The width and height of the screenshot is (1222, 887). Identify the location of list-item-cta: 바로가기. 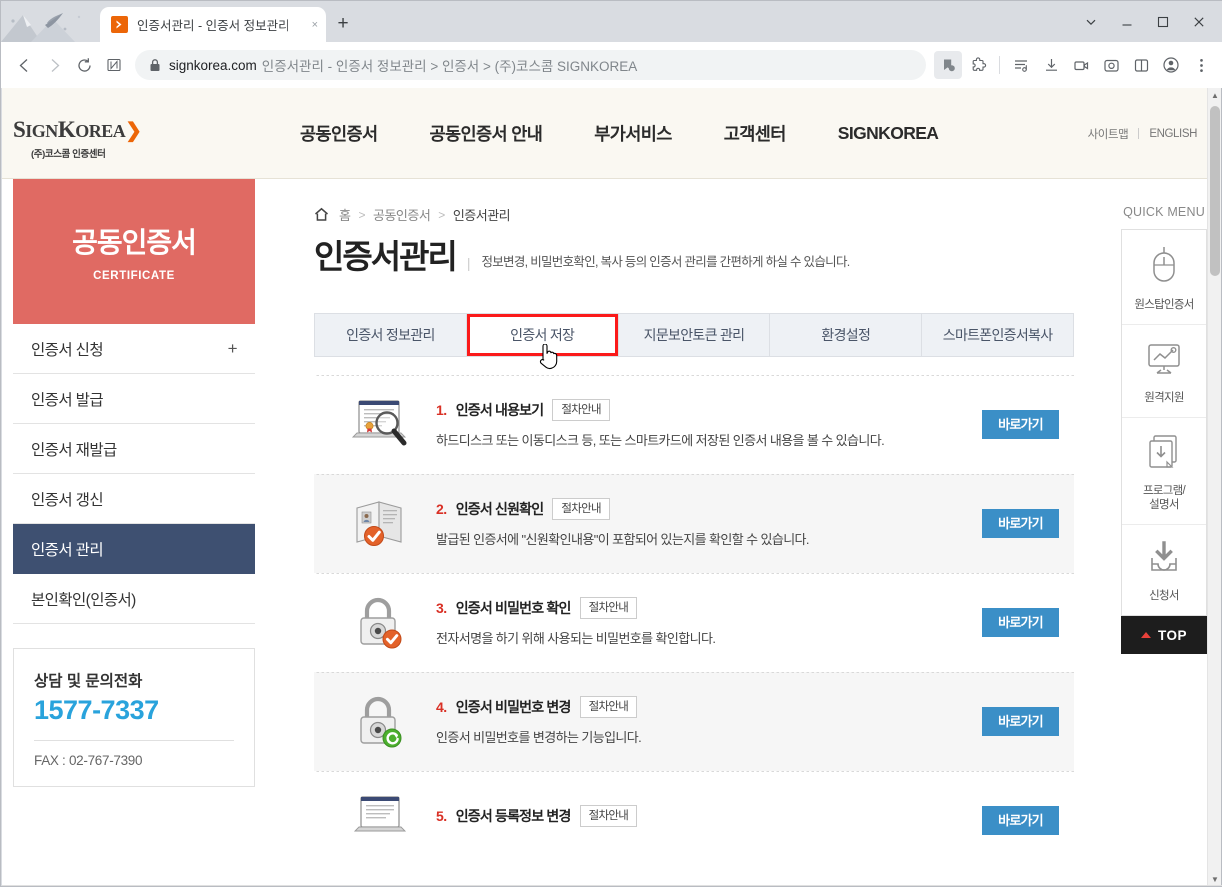
(1028, 721).